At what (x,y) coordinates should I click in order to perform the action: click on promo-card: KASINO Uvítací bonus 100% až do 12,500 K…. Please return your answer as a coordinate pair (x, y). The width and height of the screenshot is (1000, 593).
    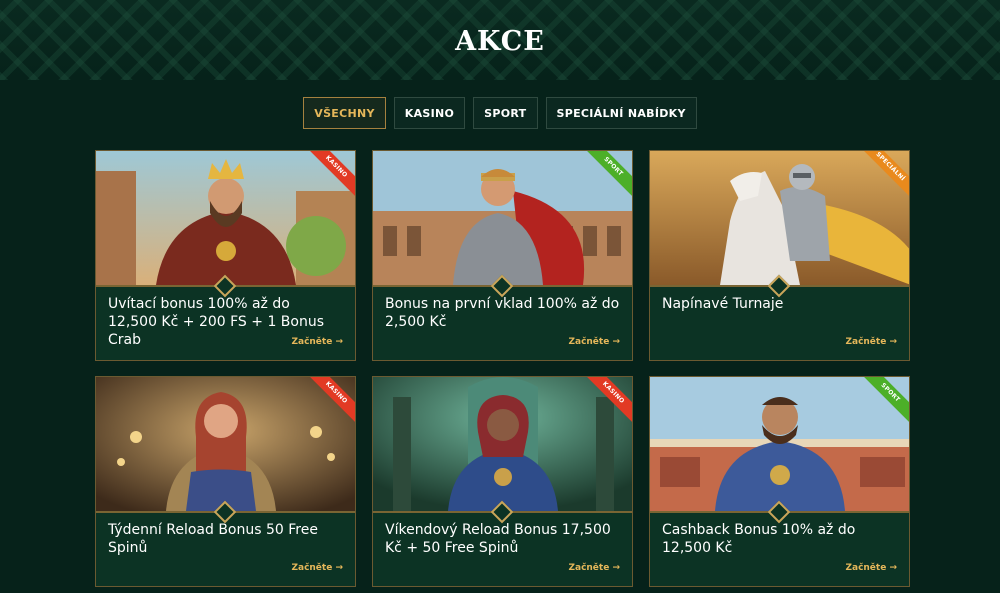
    Looking at the image, I should click on (225, 255).